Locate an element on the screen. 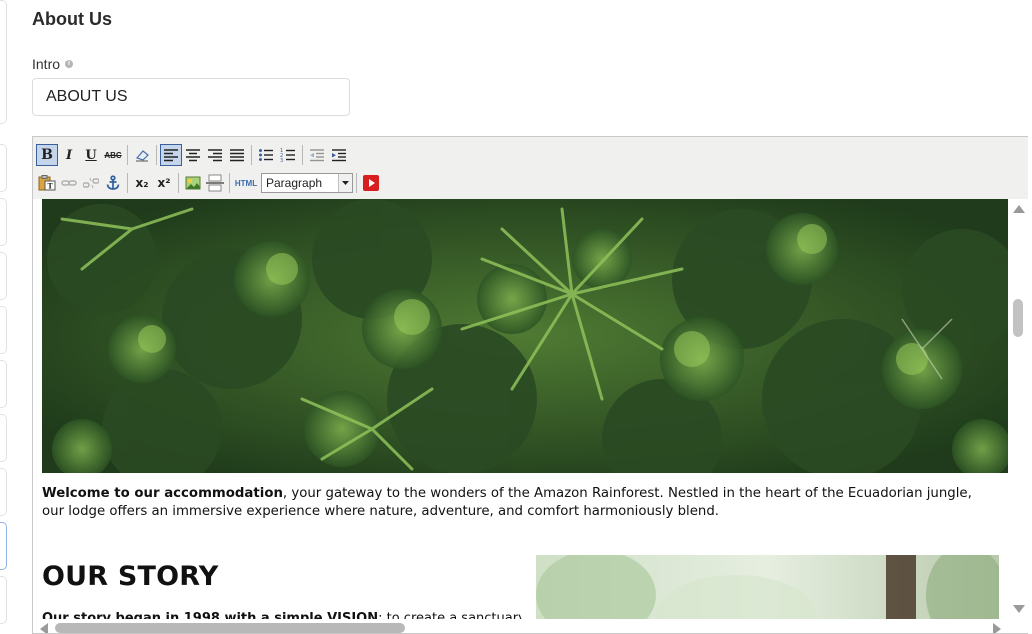 The height and width of the screenshot is (634, 1032). bullet-list-icon is located at coordinates (266, 155).